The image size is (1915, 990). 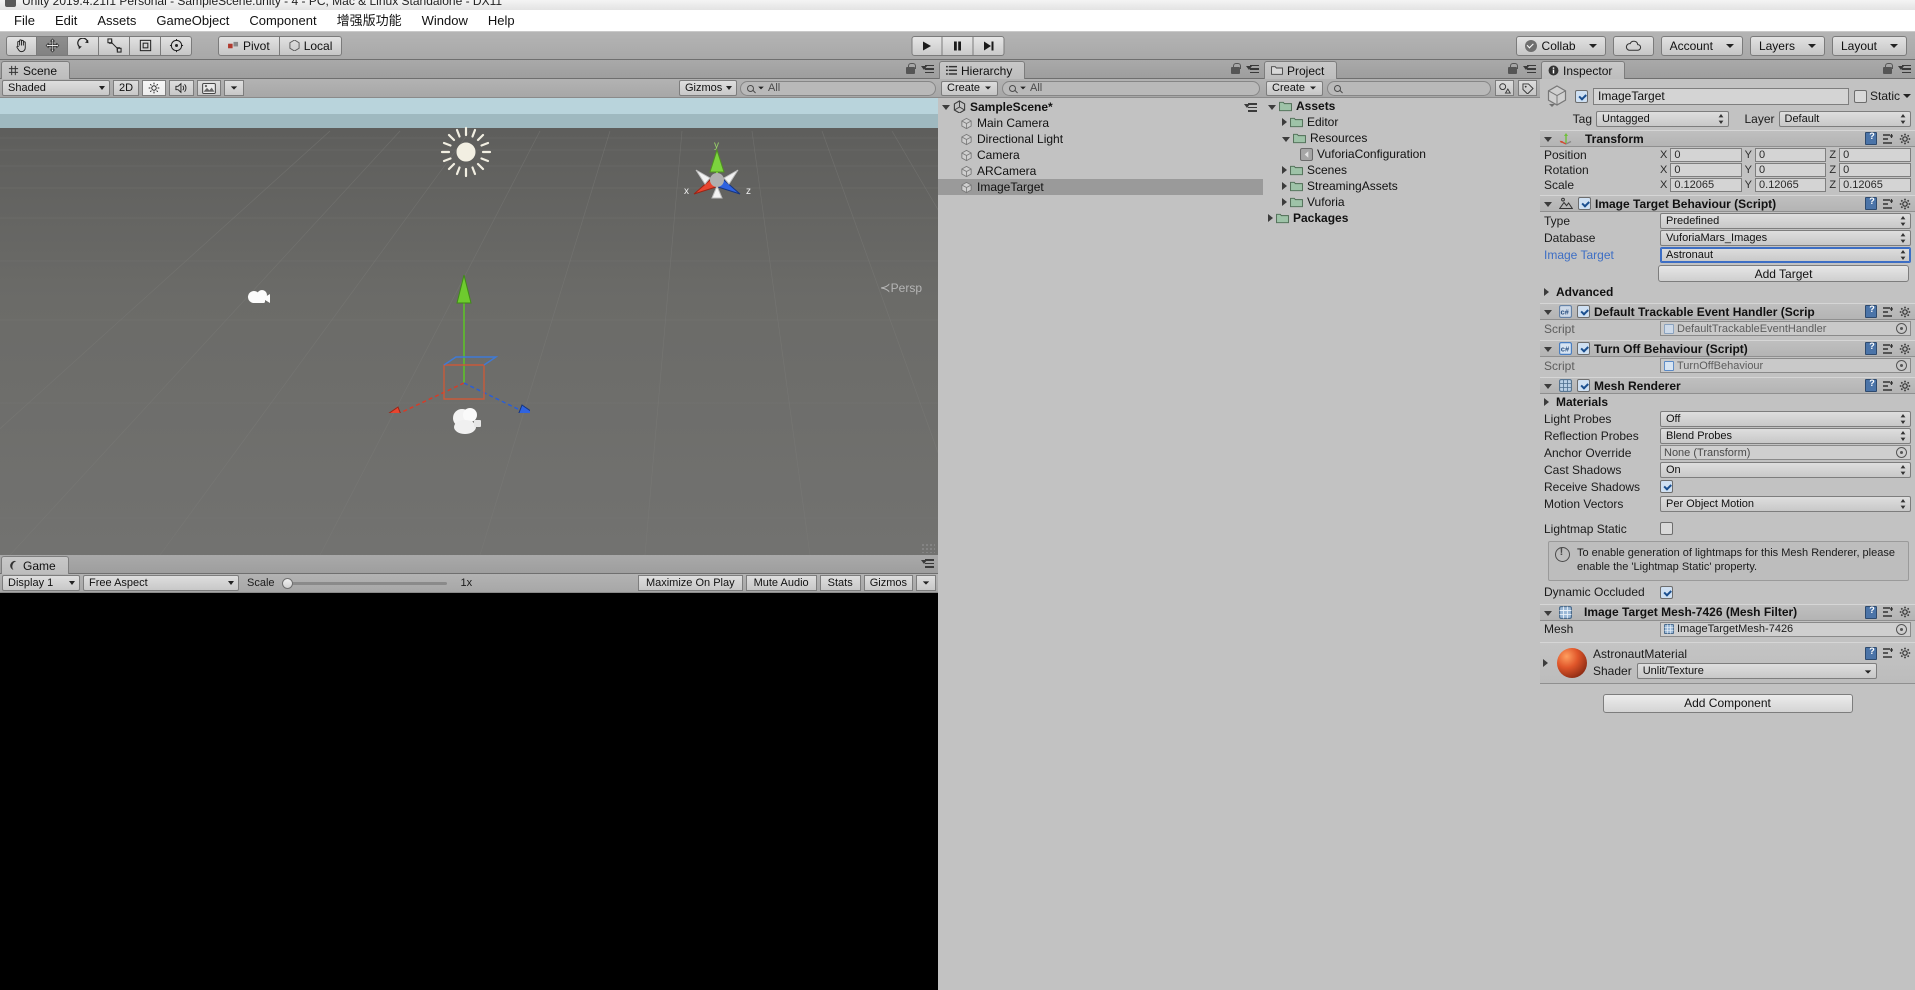 What do you see at coordinates (182, 88) in the screenshot?
I see `audio-toggle-button` at bounding box center [182, 88].